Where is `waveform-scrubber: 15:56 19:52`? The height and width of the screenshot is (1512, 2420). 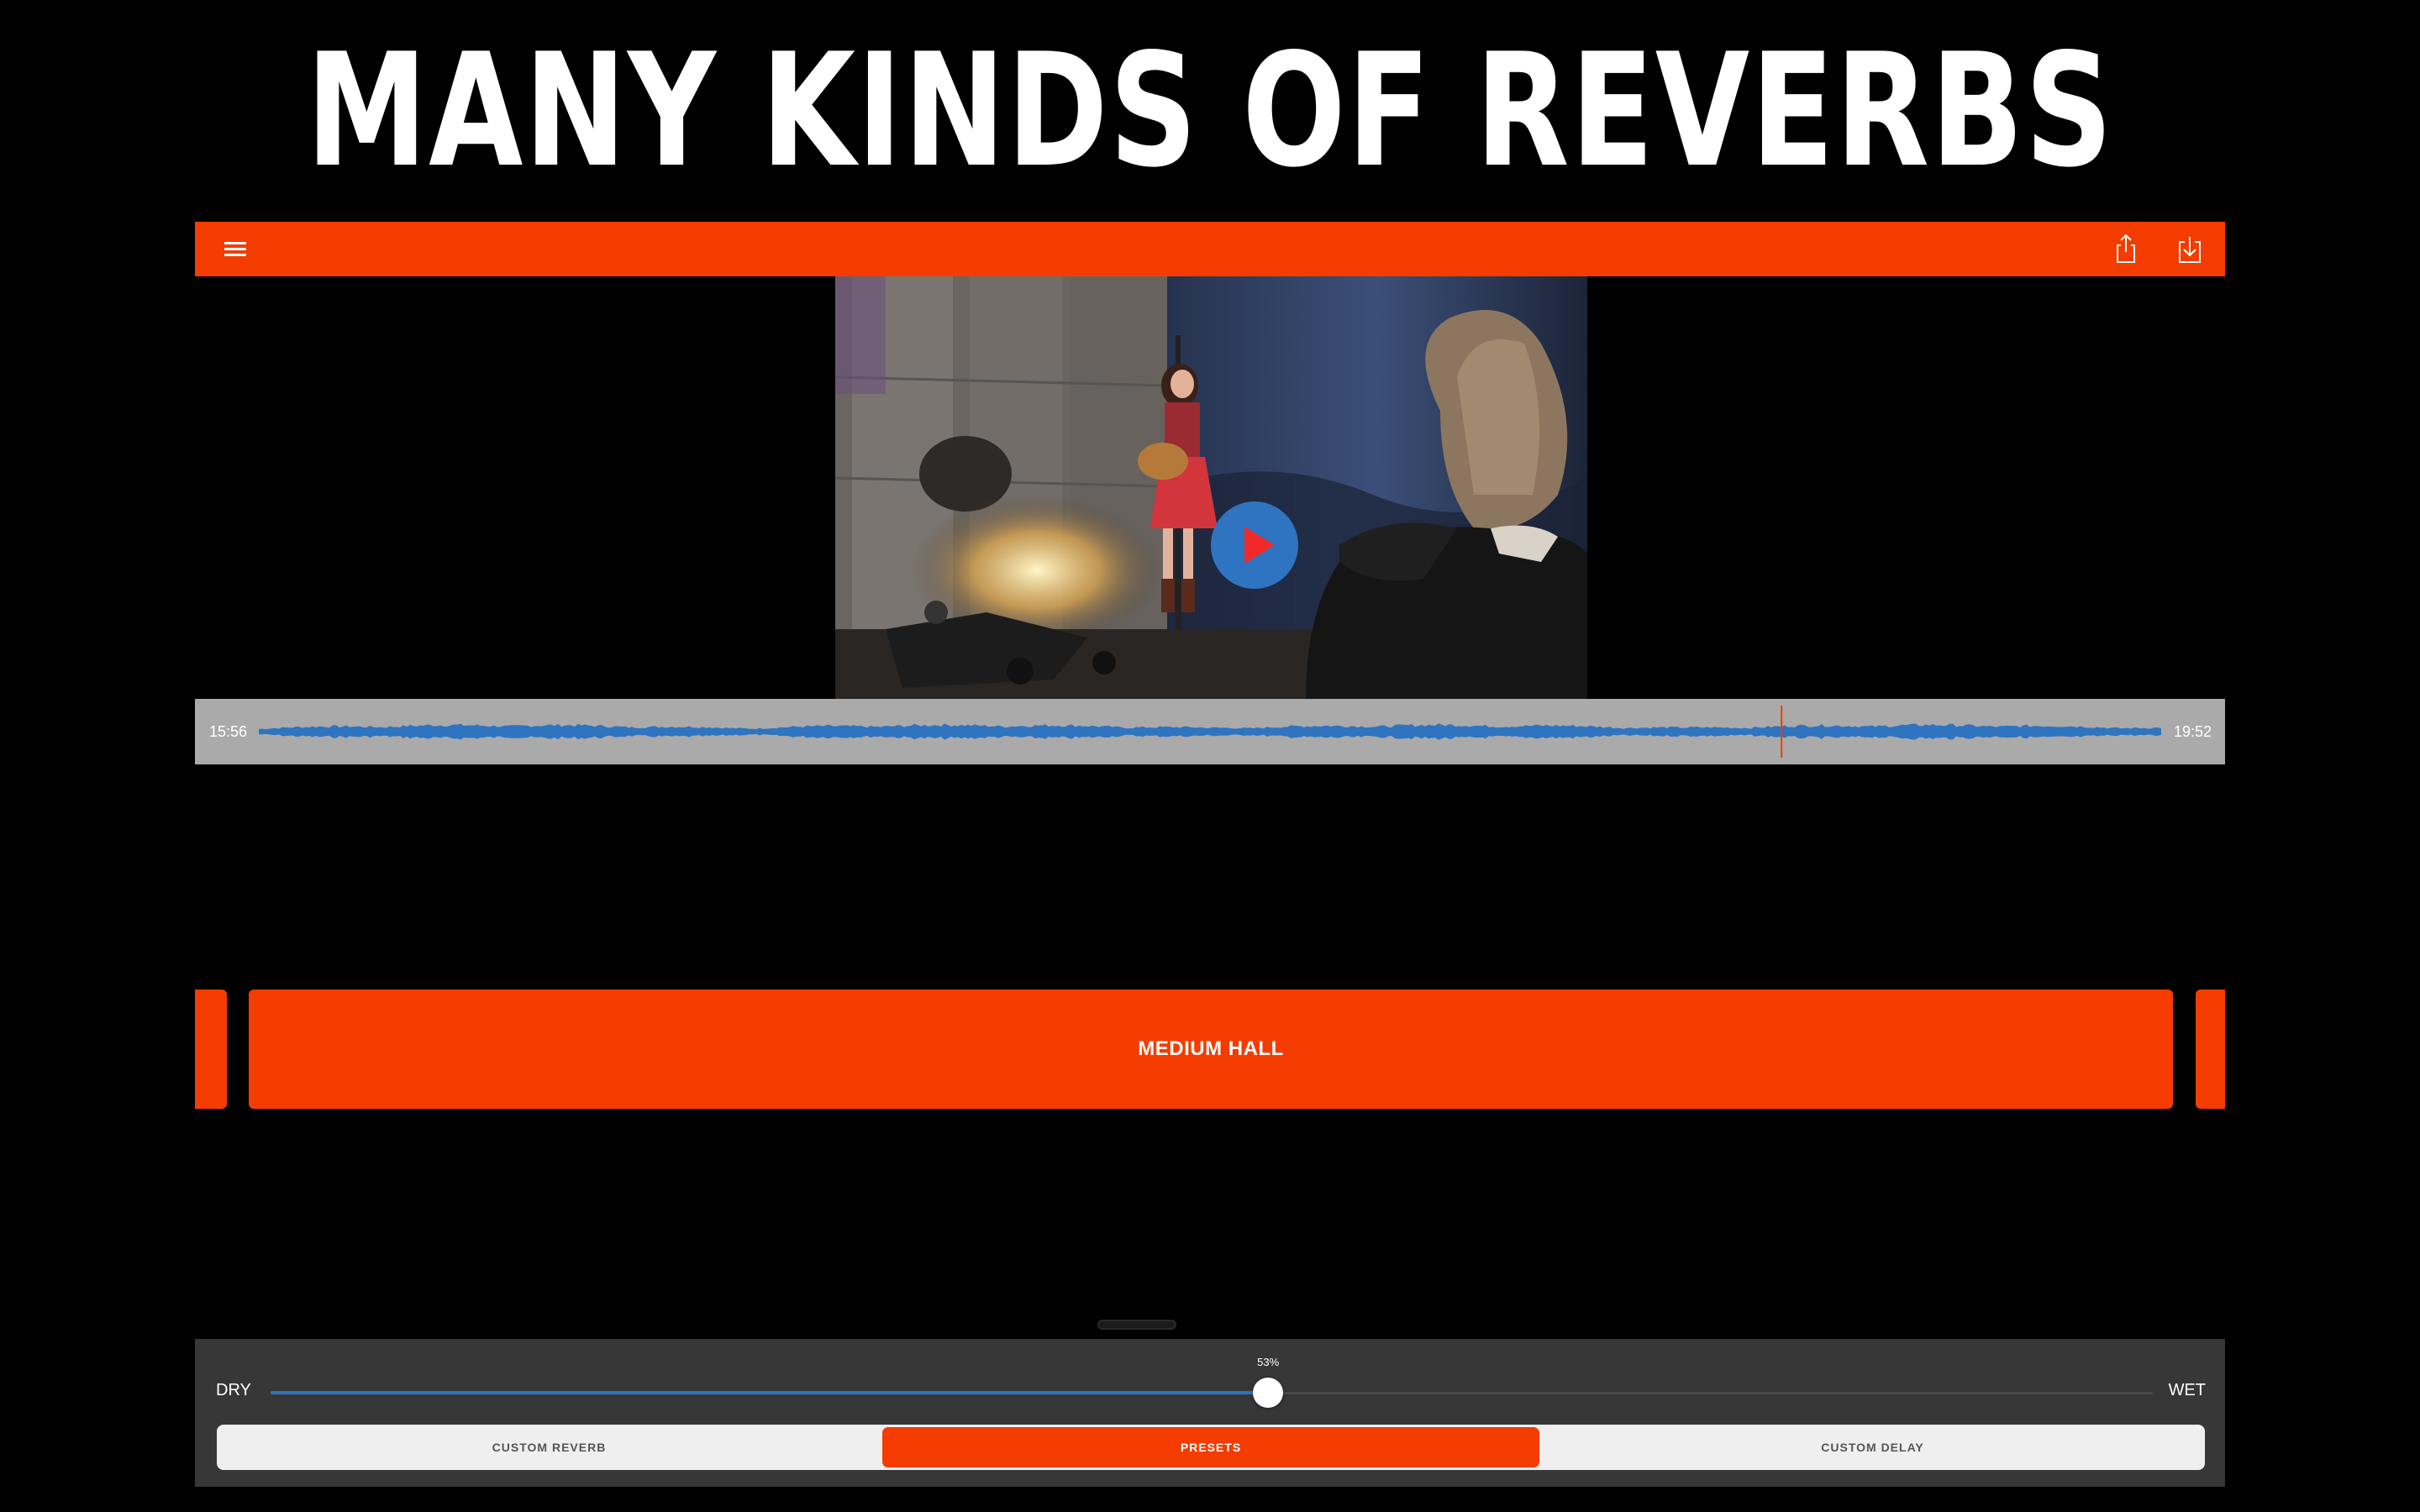
waveform-scrubber: 15:56 19:52 is located at coordinates (1210, 731).